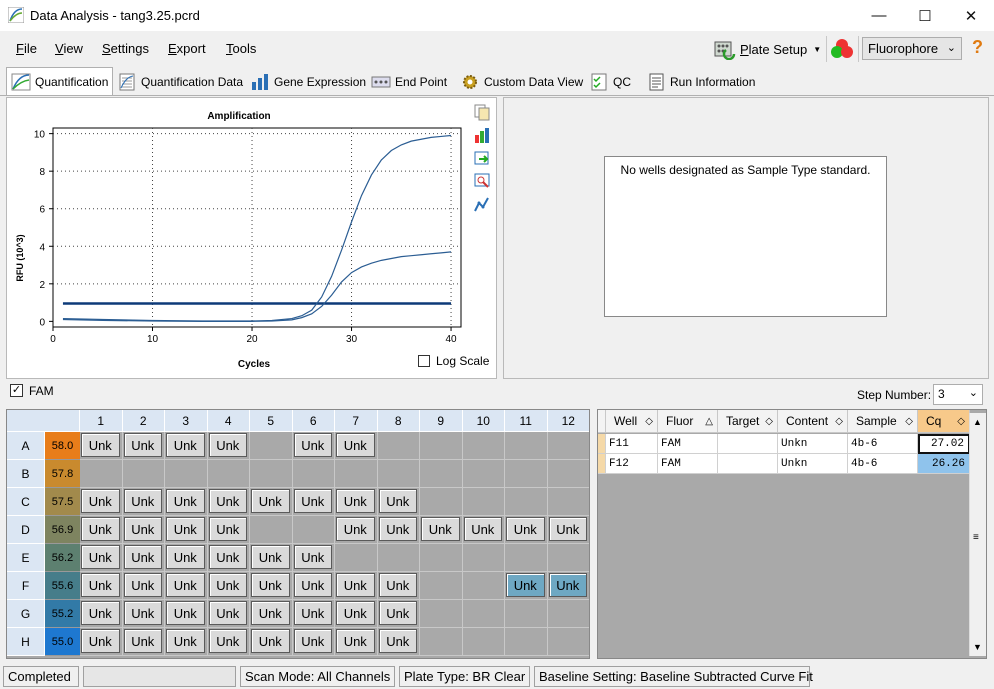 The image size is (994, 689). What do you see at coordinates (767, 49) in the screenshot?
I see `plate-setup-button: Plate Setup ▼` at bounding box center [767, 49].